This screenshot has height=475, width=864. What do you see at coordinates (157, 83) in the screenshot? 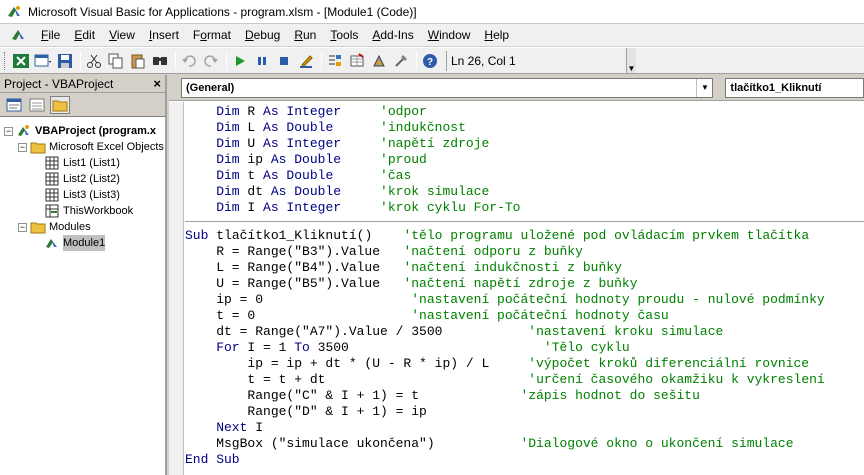
I see `close-icon: ×` at bounding box center [157, 83].